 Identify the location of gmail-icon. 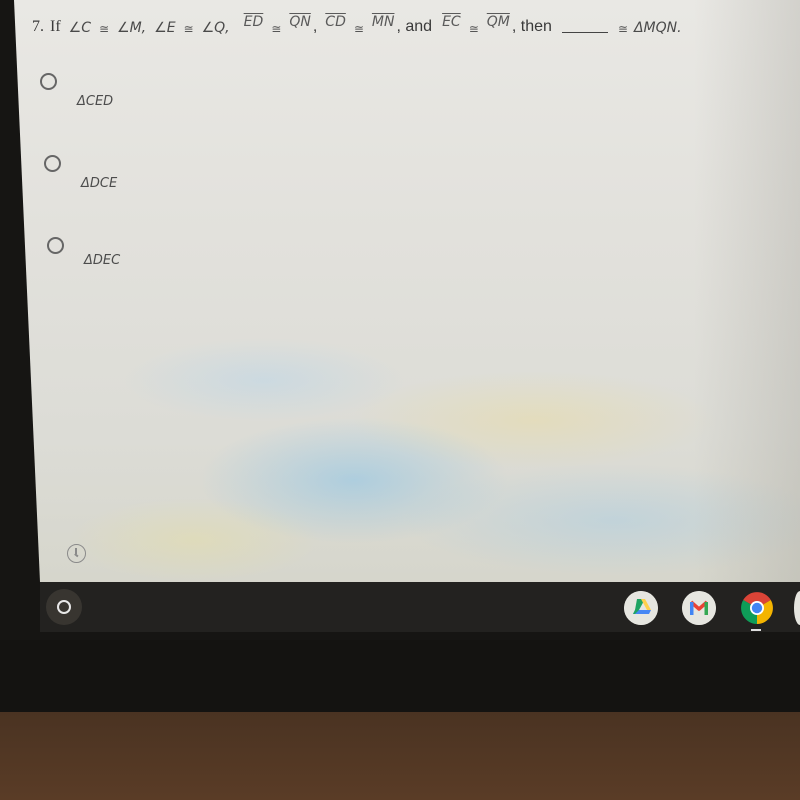
(699, 608).